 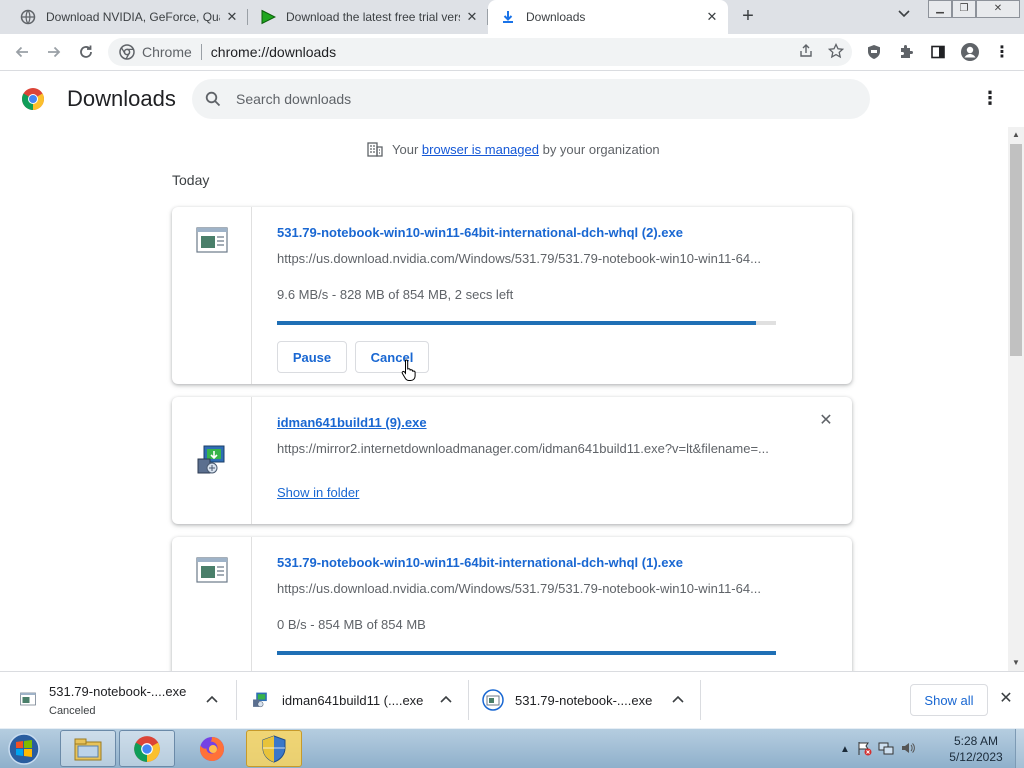 What do you see at coordinates (318, 492) in the screenshot?
I see `show-in-folder-link: Show in folder` at bounding box center [318, 492].